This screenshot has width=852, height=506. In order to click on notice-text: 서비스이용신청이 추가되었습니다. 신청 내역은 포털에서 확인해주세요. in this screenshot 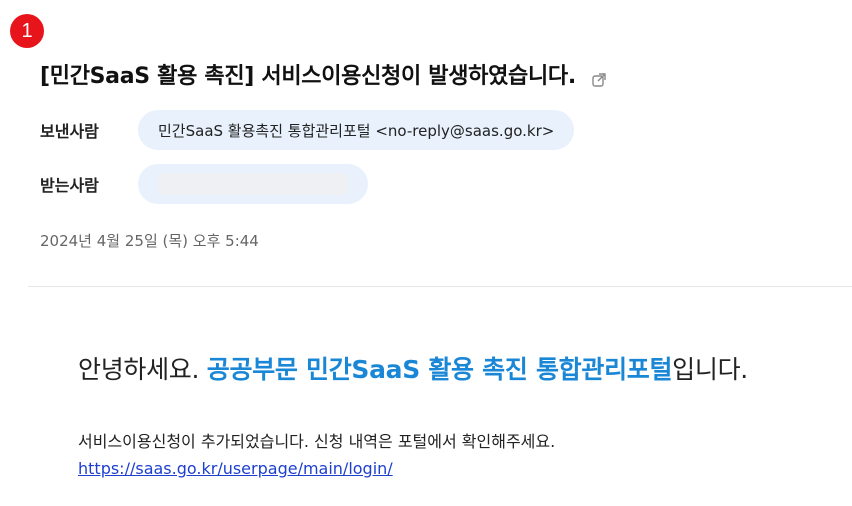, I will do `click(317, 441)`.